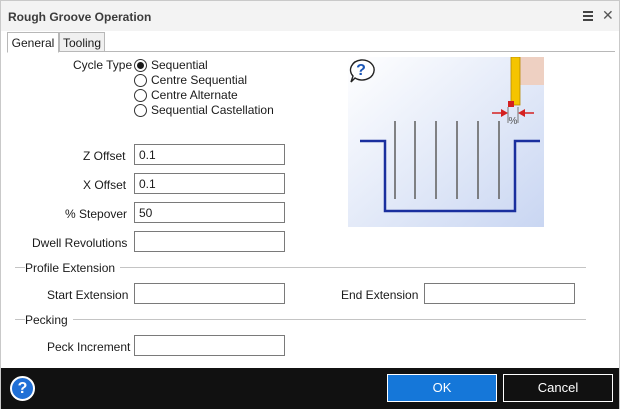 The width and height of the screenshot is (620, 409). Describe the element at coordinates (511, 104) in the screenshot. I see `tool-tip` at that location.